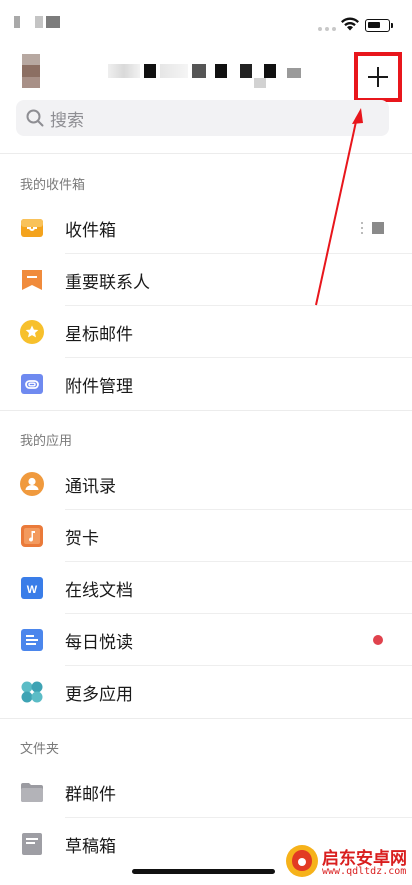 The width and height of the screenshot is (412, 885). Describe the element at coordinates (379, 25) in the screenshot. I see `battery-icon` at that location.